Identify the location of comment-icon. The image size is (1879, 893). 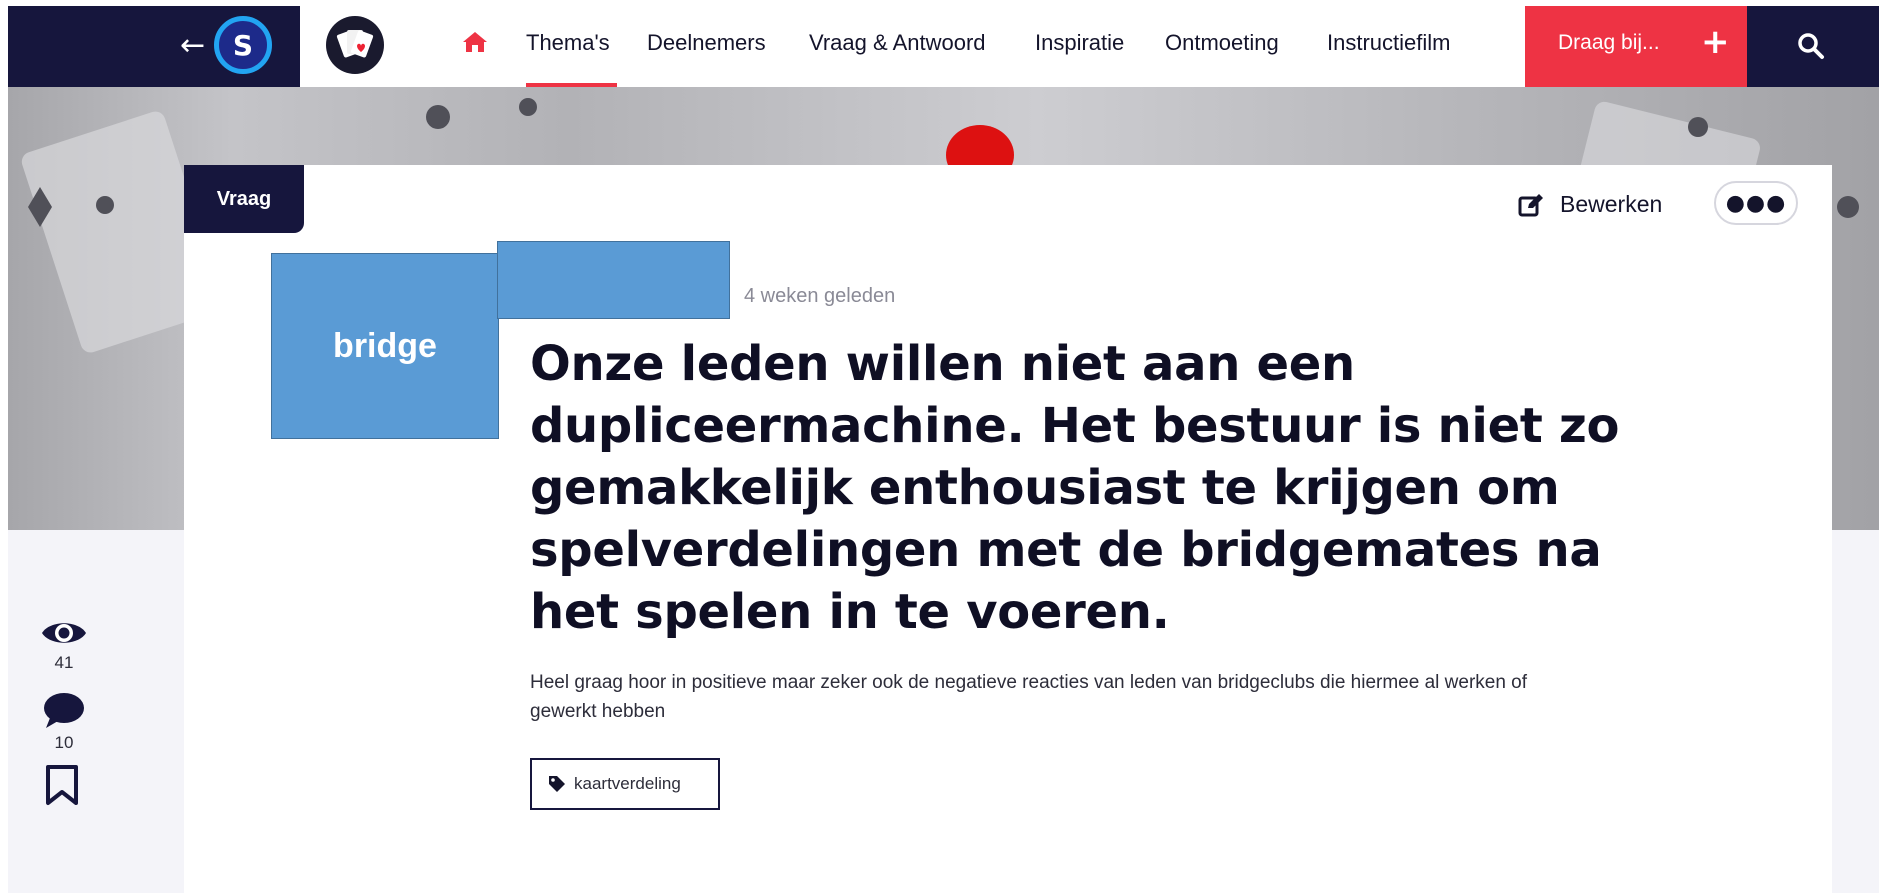
(64, 710).